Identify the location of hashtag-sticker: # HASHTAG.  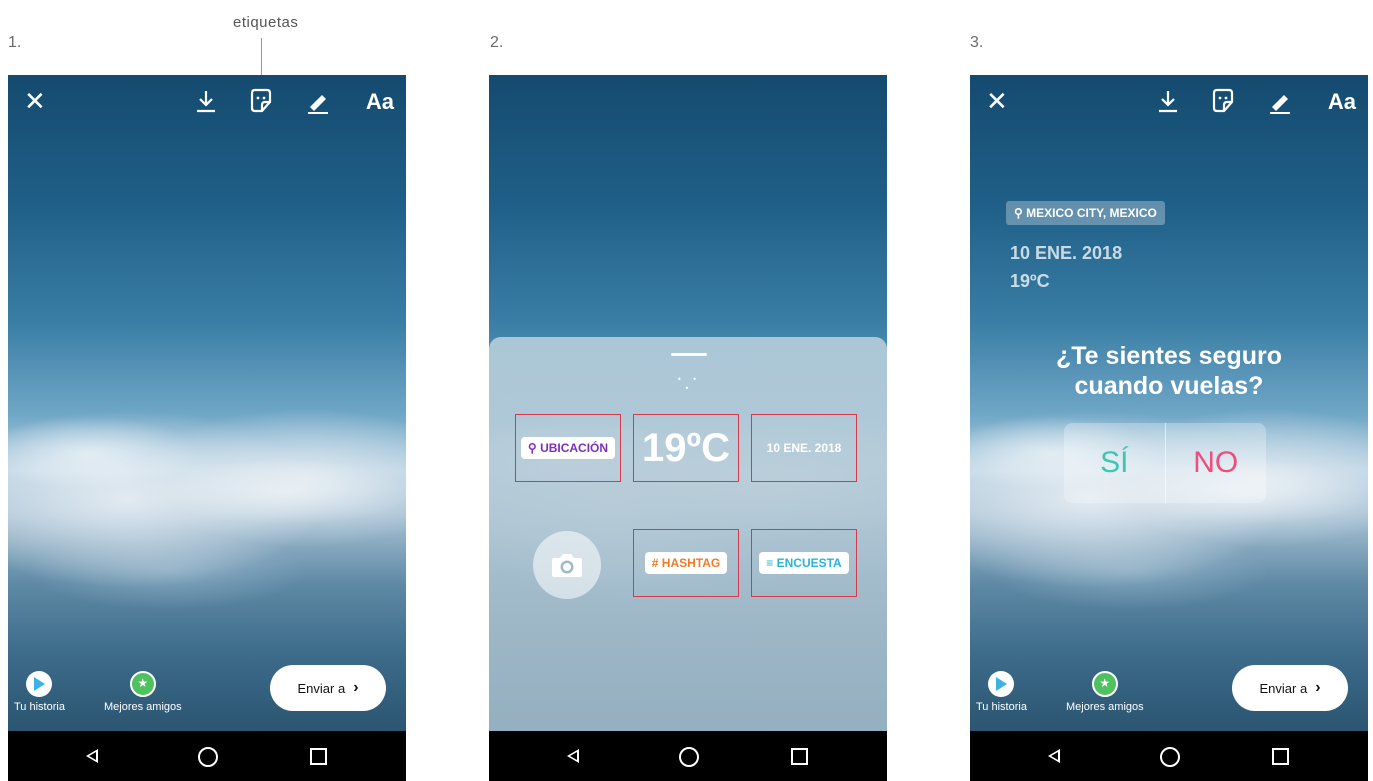
(686, 563).